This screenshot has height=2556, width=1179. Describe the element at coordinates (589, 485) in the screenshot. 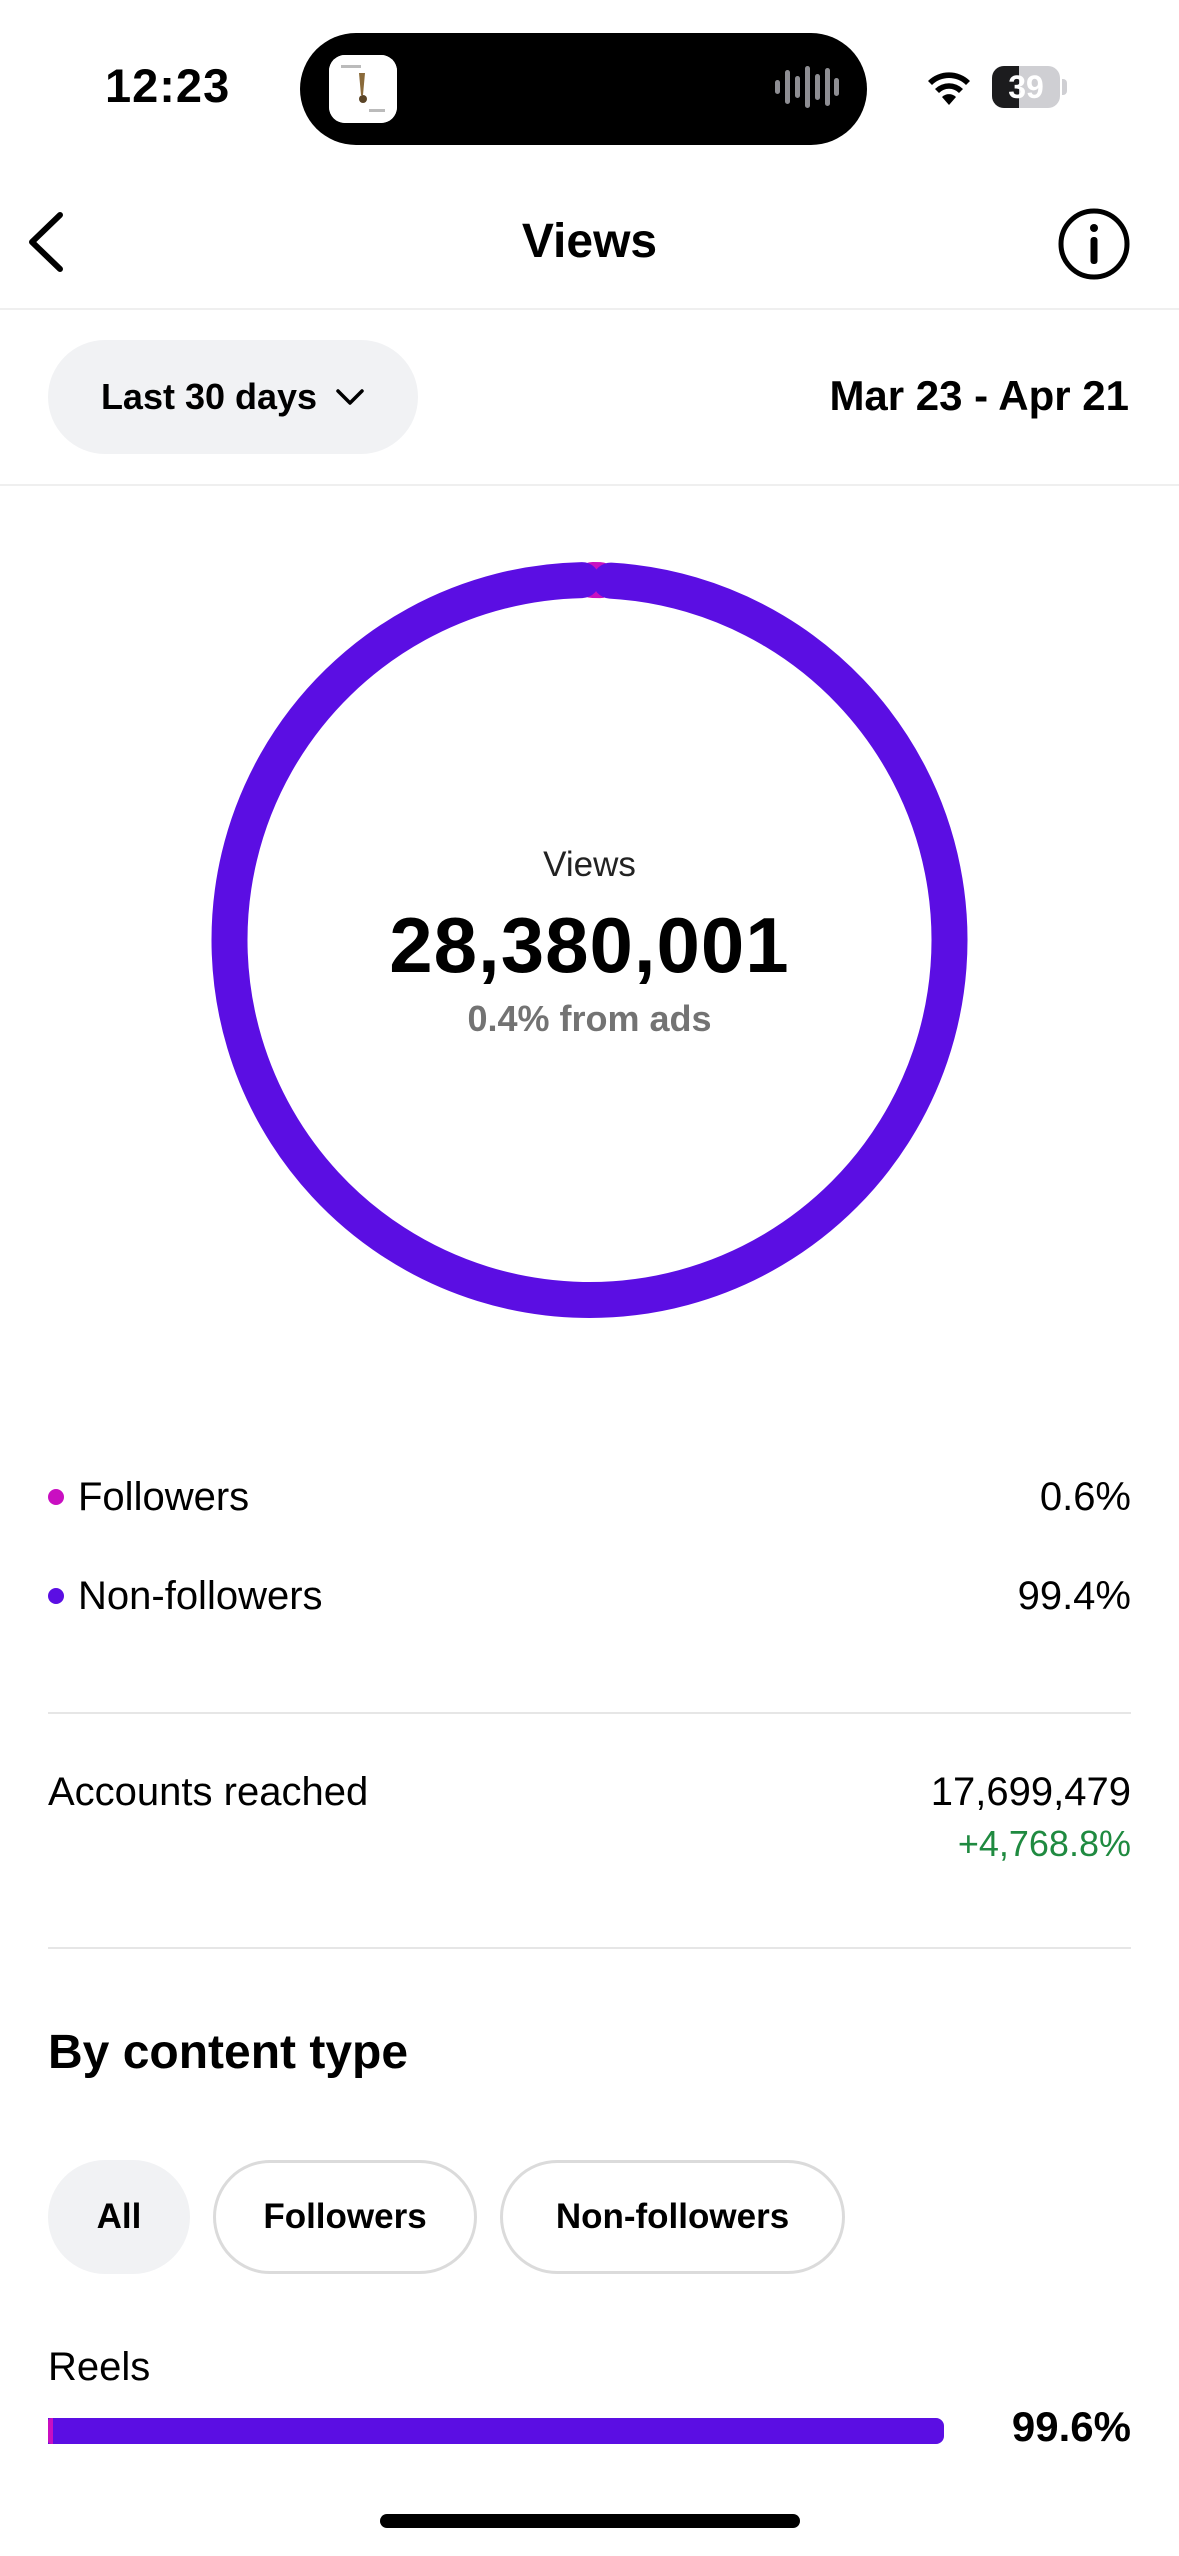

I see `filter-divider` at that location.